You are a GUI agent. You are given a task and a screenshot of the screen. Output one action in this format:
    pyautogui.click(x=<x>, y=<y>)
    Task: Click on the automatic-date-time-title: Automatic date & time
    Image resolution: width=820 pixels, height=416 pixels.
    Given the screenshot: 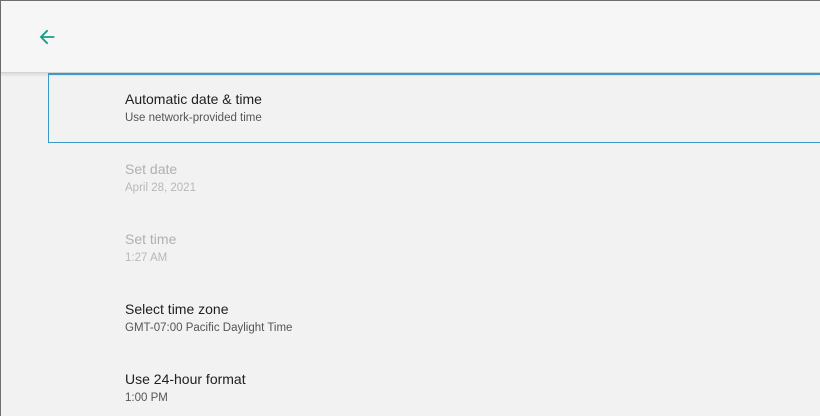 What is the action you would take?
    pyautogui.click(x=193, y=99)
    